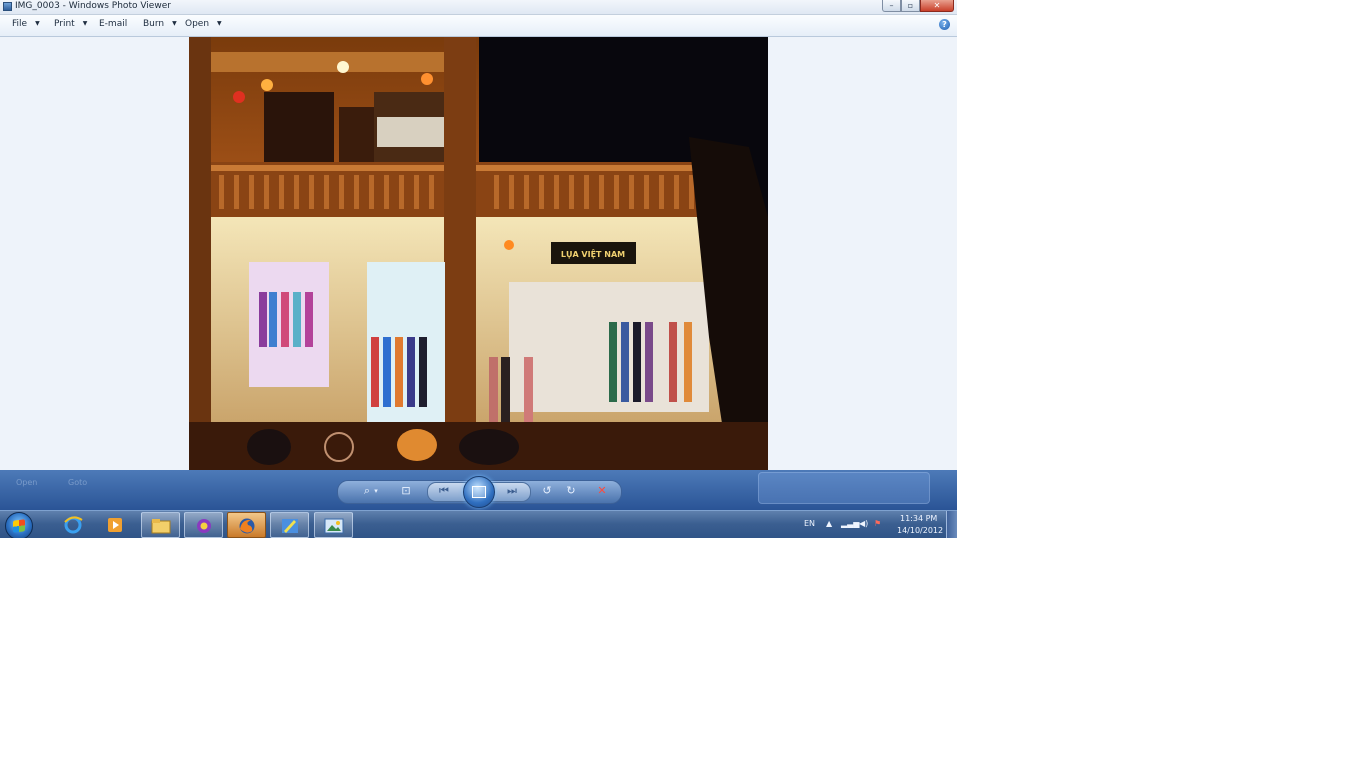 The image size is (1366, 768). I want to click on maximize-button: ▫, so click(910, 6).